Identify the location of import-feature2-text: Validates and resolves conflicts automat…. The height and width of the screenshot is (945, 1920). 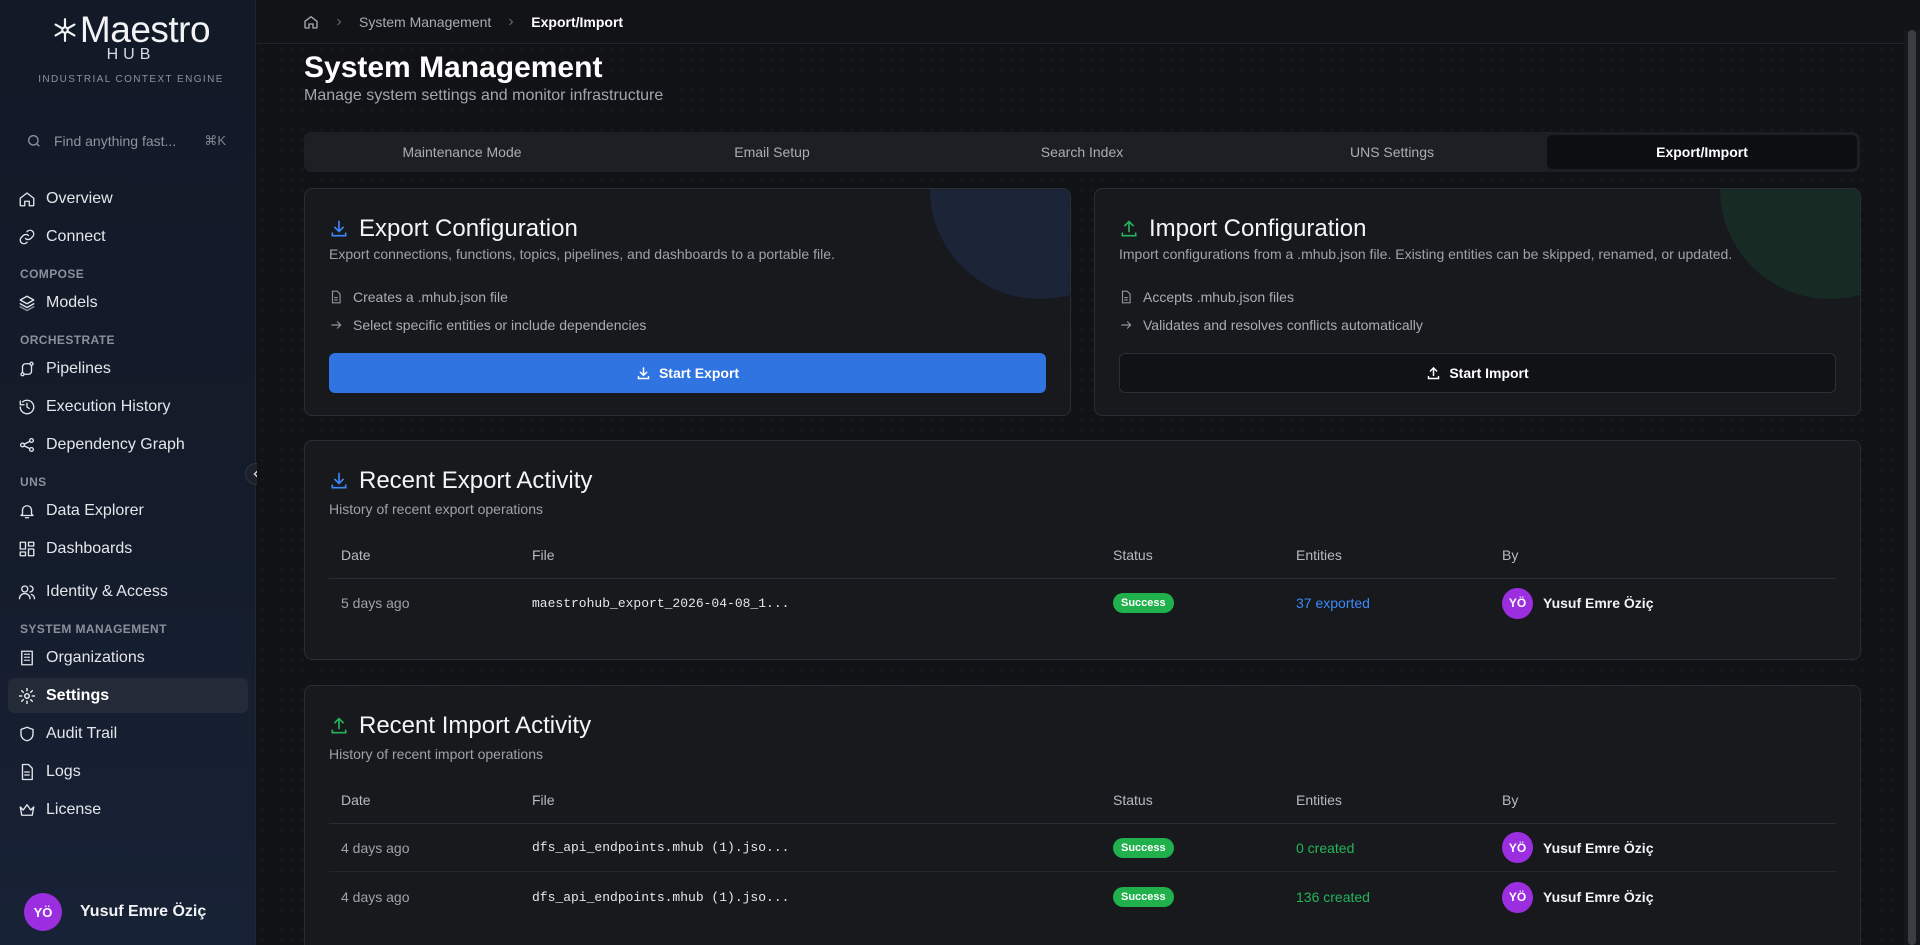
(1283, 325).